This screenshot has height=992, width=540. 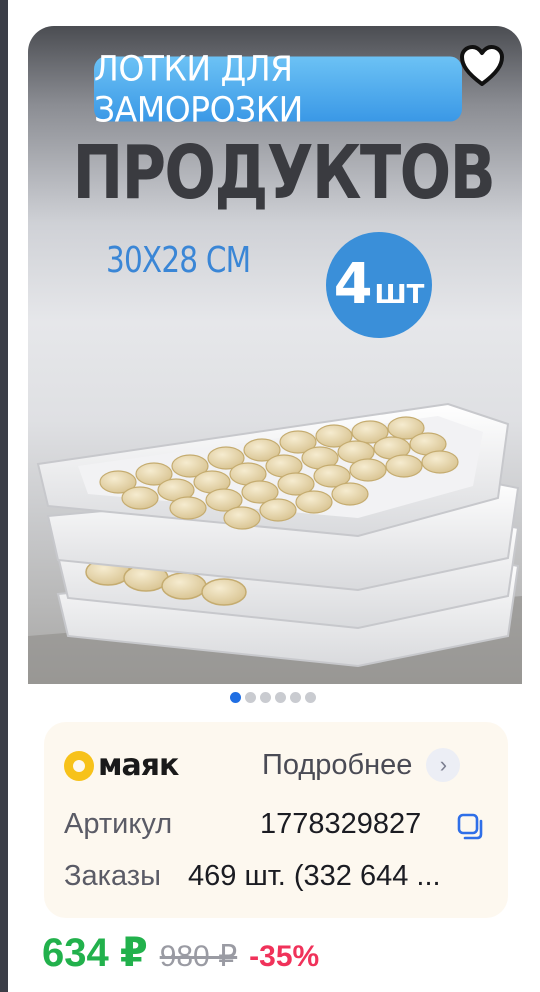 What do you see at coordinates (198, 956) in the screenshot?
I see `old-price: 980 ₽` at bounding box center [198, 956].